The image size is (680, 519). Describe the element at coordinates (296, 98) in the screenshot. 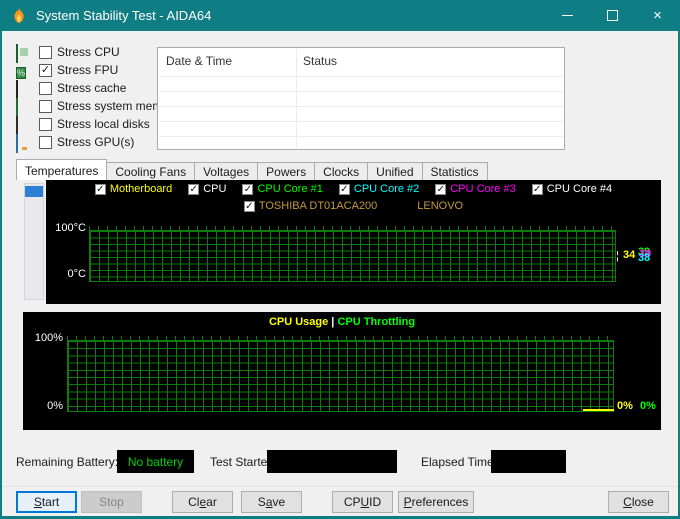

I see `log-column-divider` at that location.